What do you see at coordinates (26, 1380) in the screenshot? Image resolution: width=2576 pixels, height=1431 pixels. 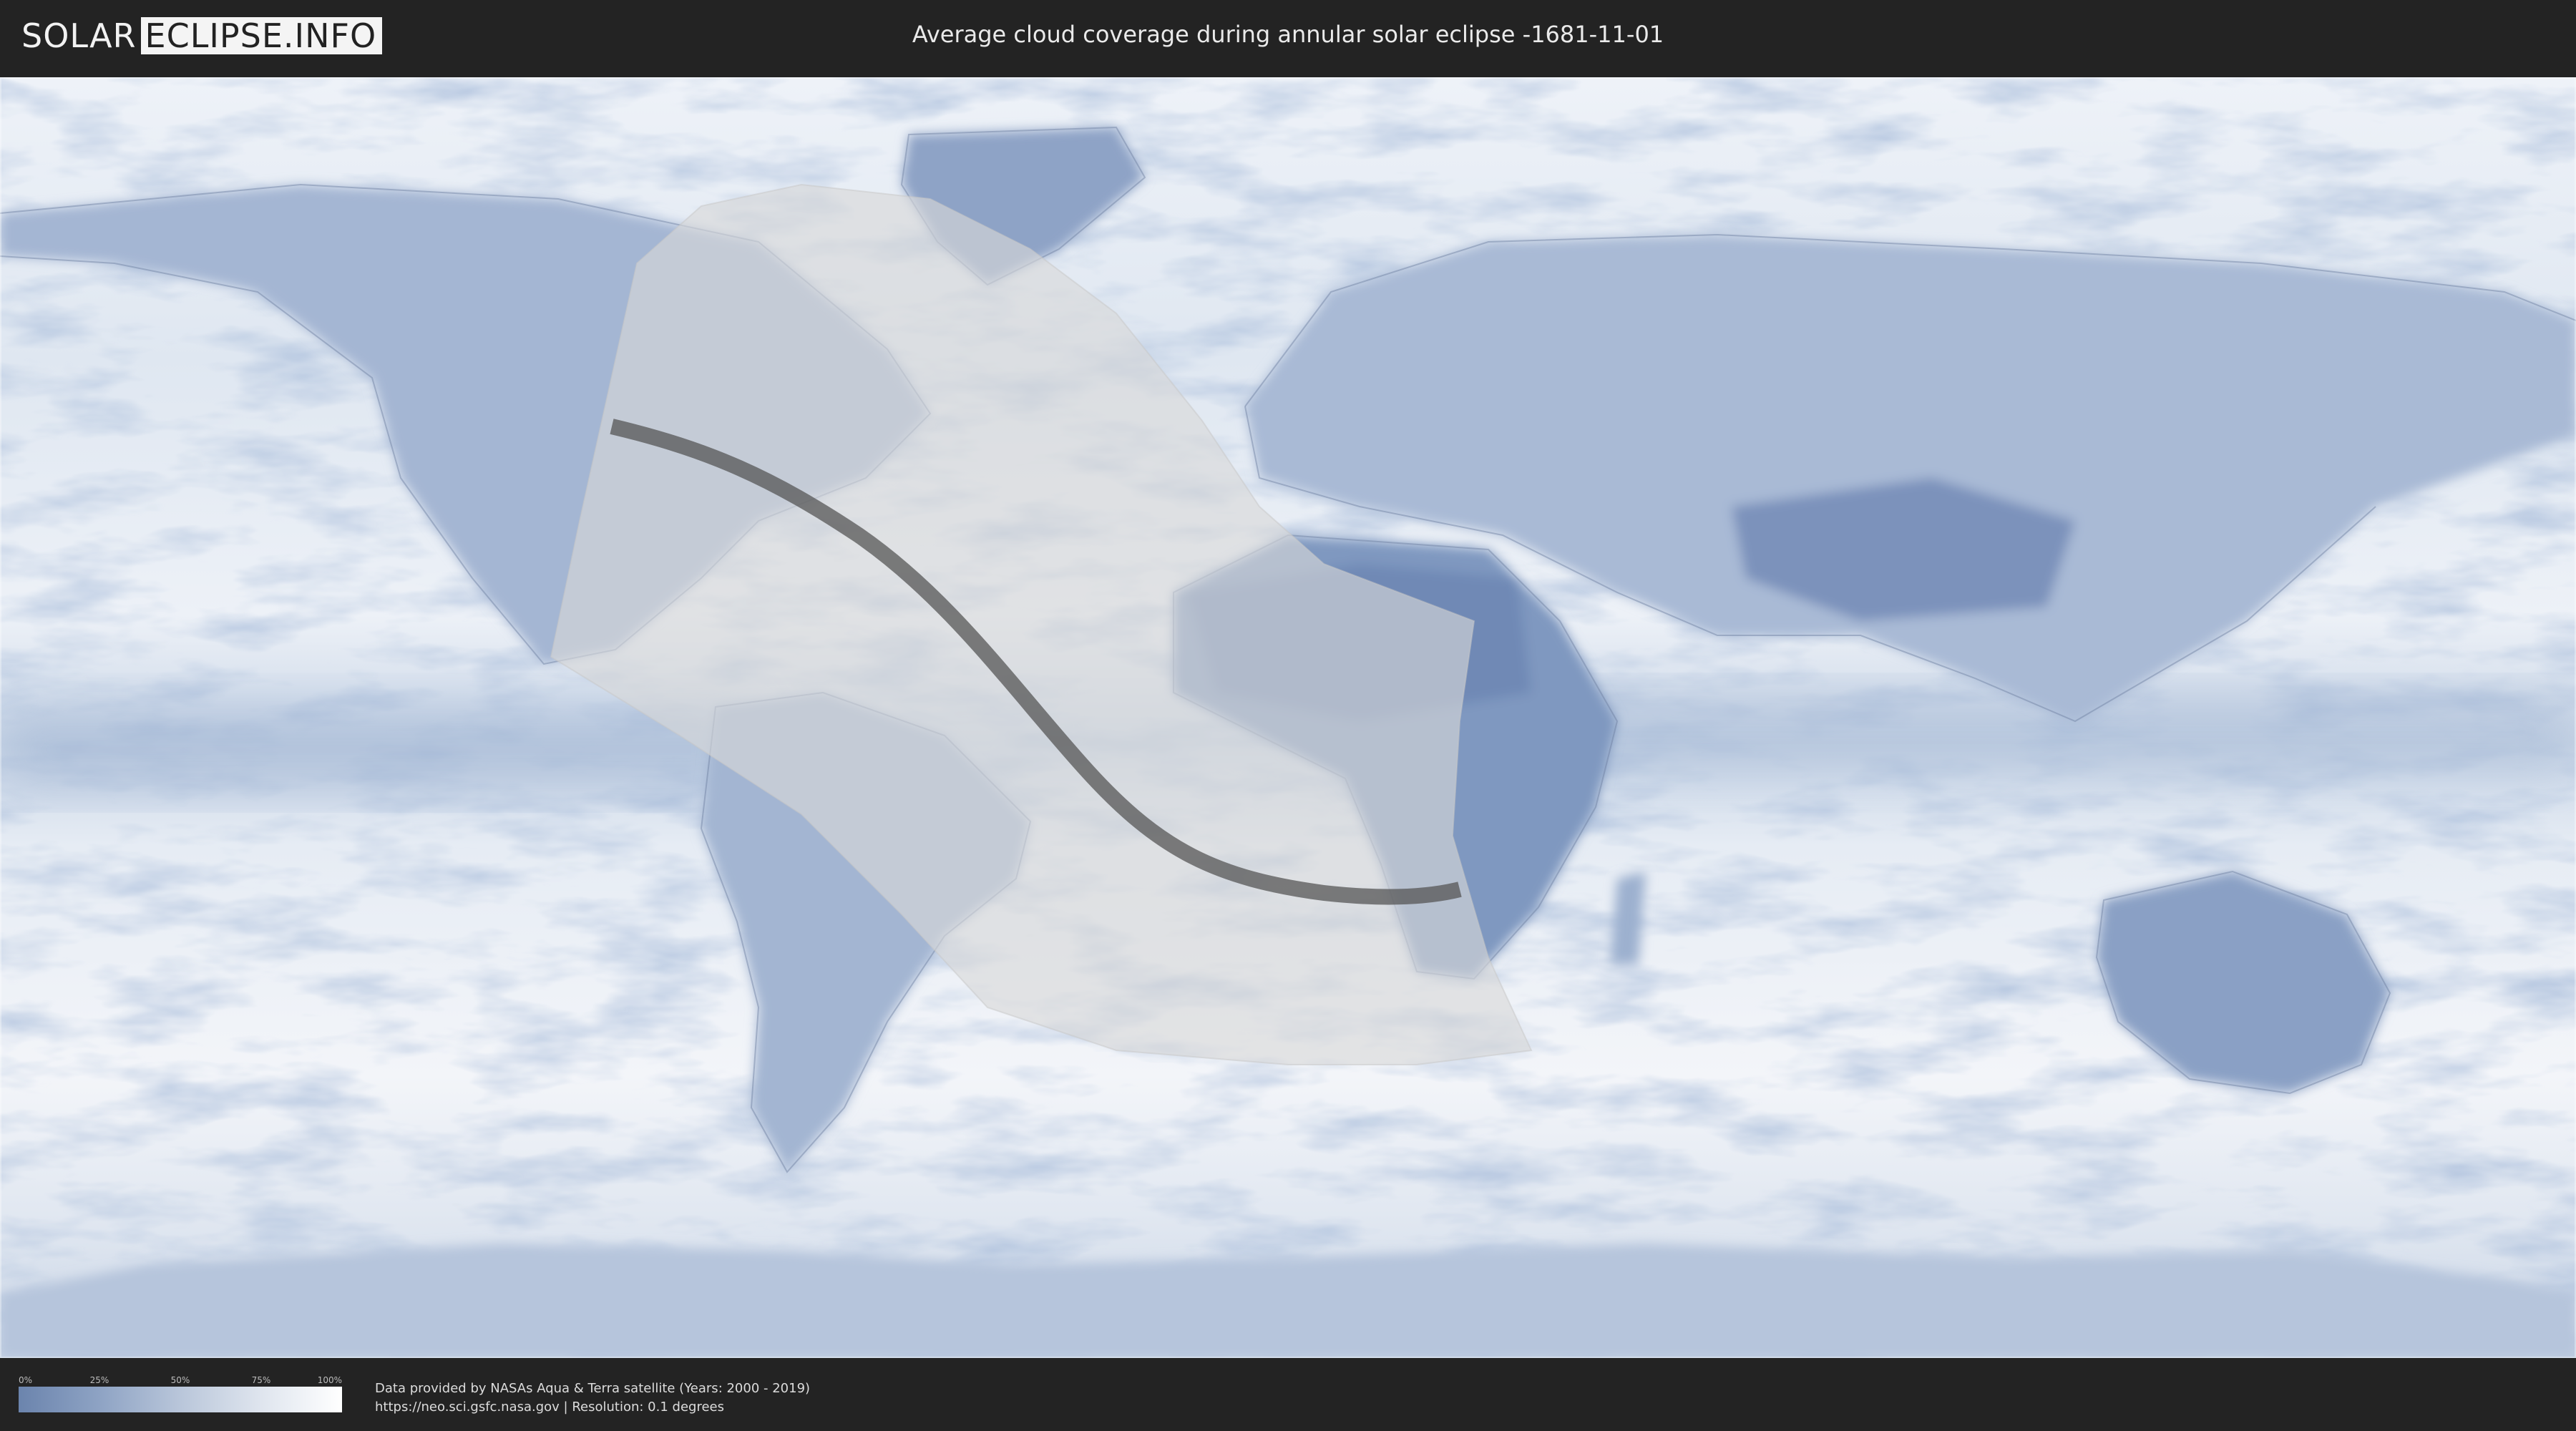 I see `legend-tick: 0%` at bounding box center [26, 1380].